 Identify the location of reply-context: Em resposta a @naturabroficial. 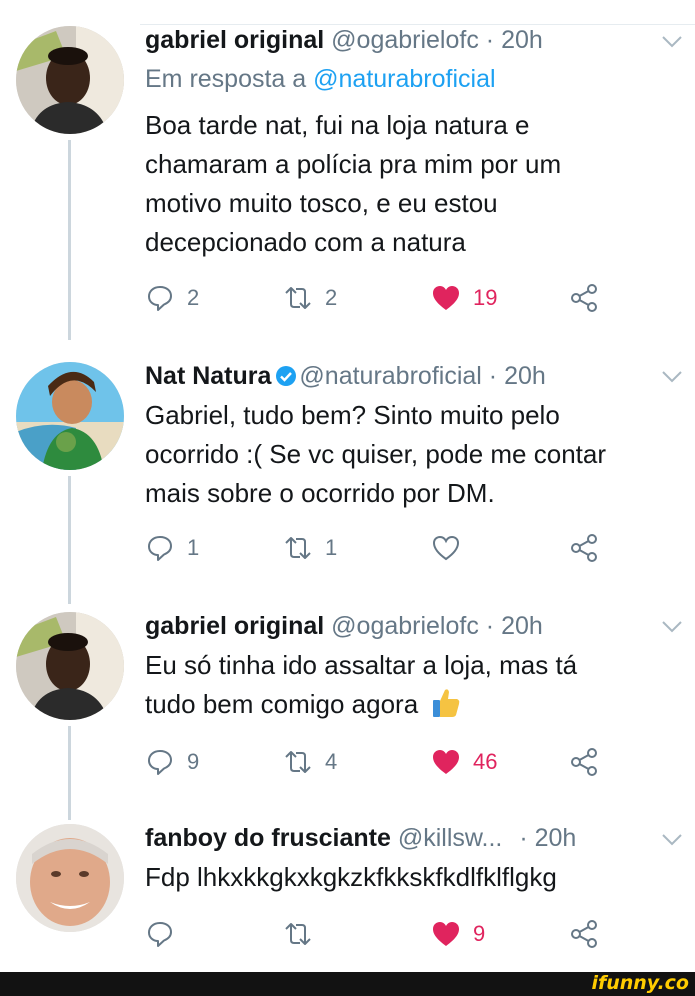
(320, 79).